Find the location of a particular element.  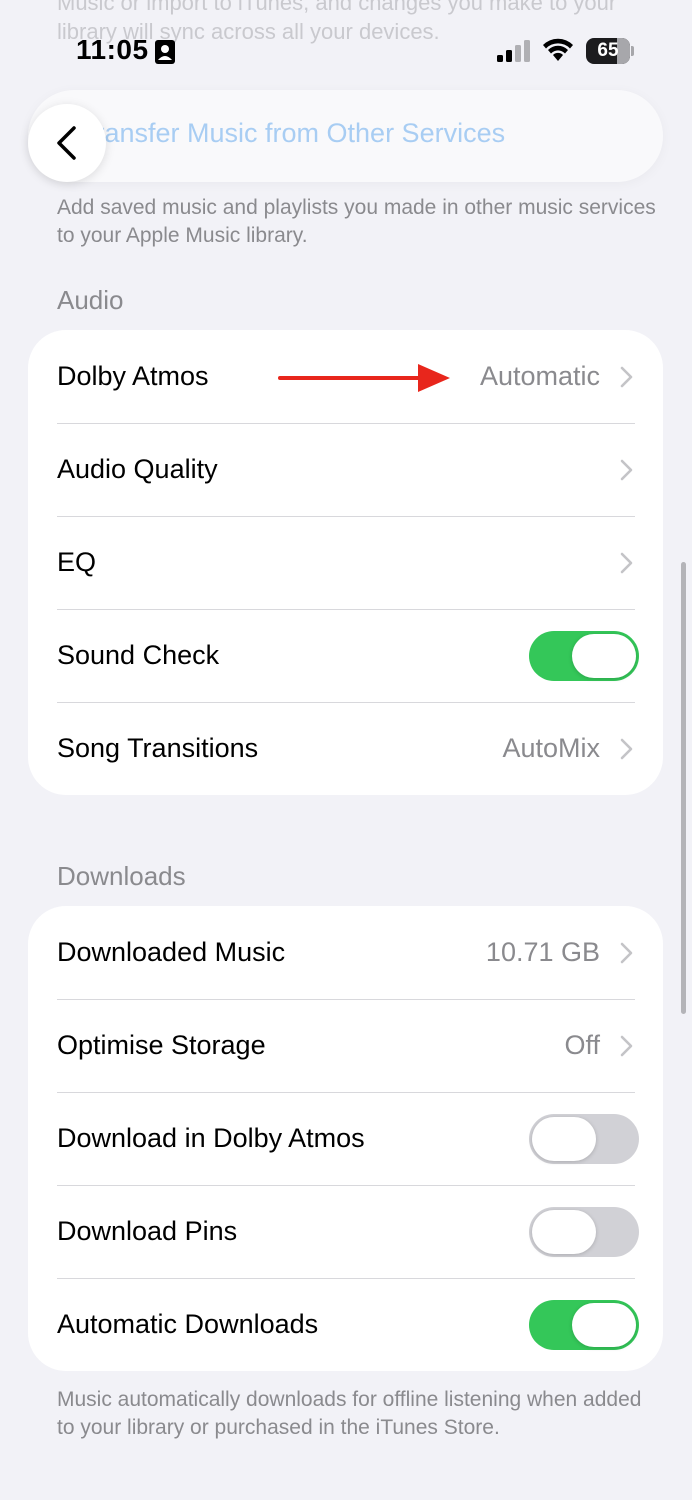

chevron-left-icon is located at coordinates (66, 143).